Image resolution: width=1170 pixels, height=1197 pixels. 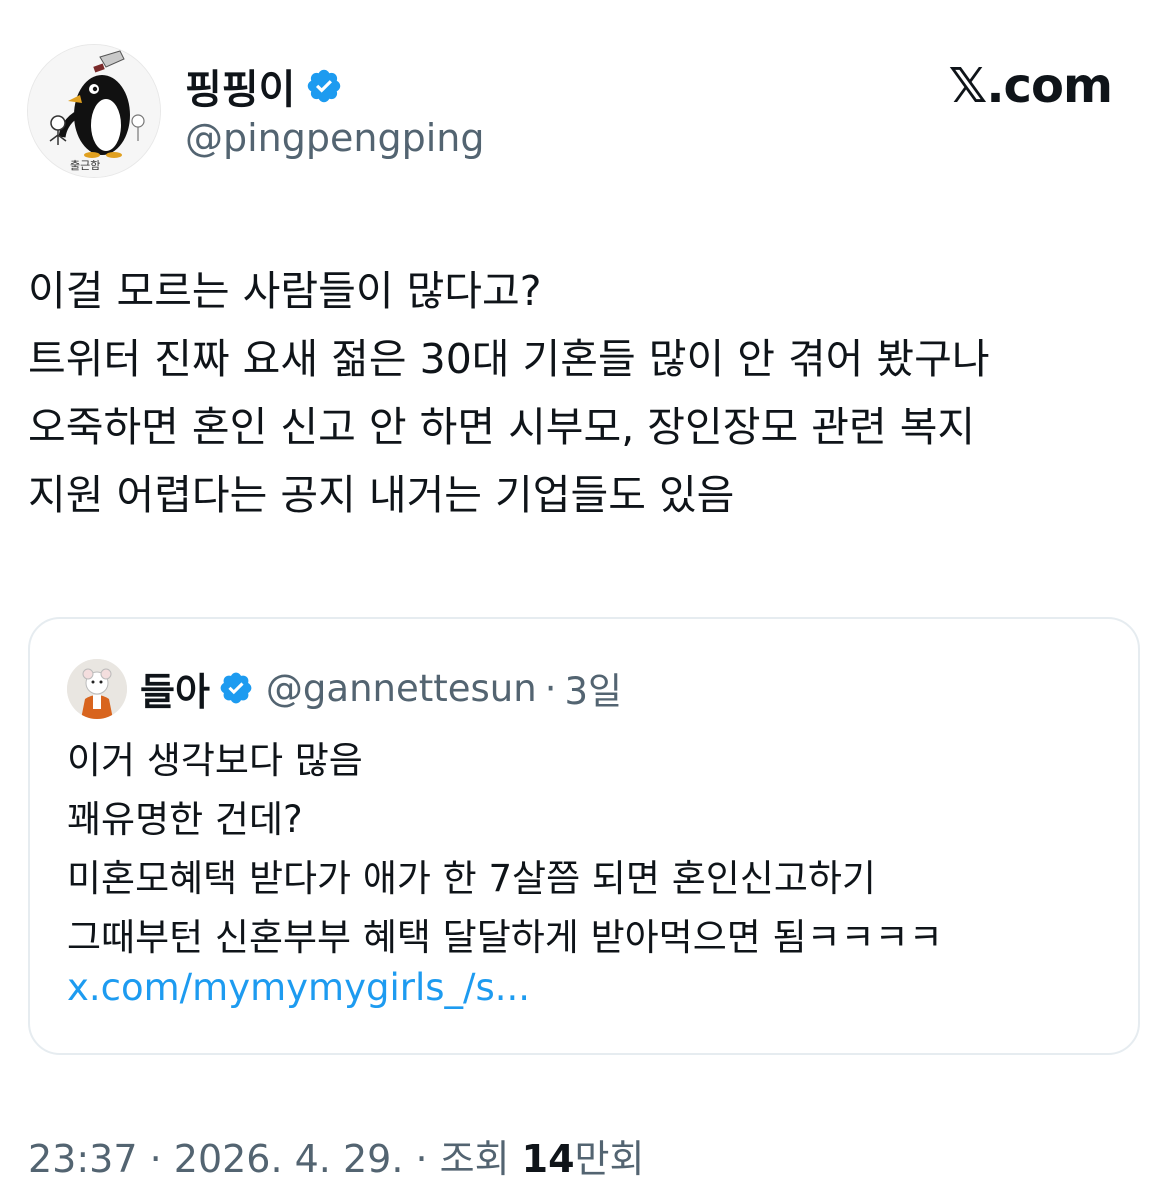 I want to click on quoted-line: 미혼모혜택 받다가 애가 한 7살쯤 되면 혼인신고하기, so click(x=471, y=878).